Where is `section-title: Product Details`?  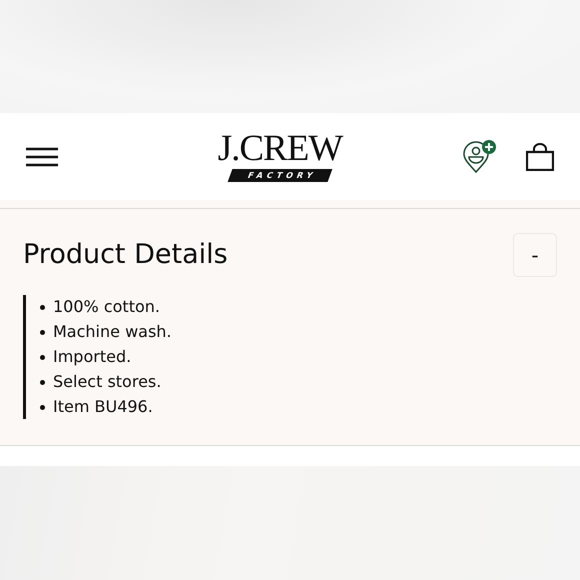 section-title: Product Details is located at coordinates (125, 254).